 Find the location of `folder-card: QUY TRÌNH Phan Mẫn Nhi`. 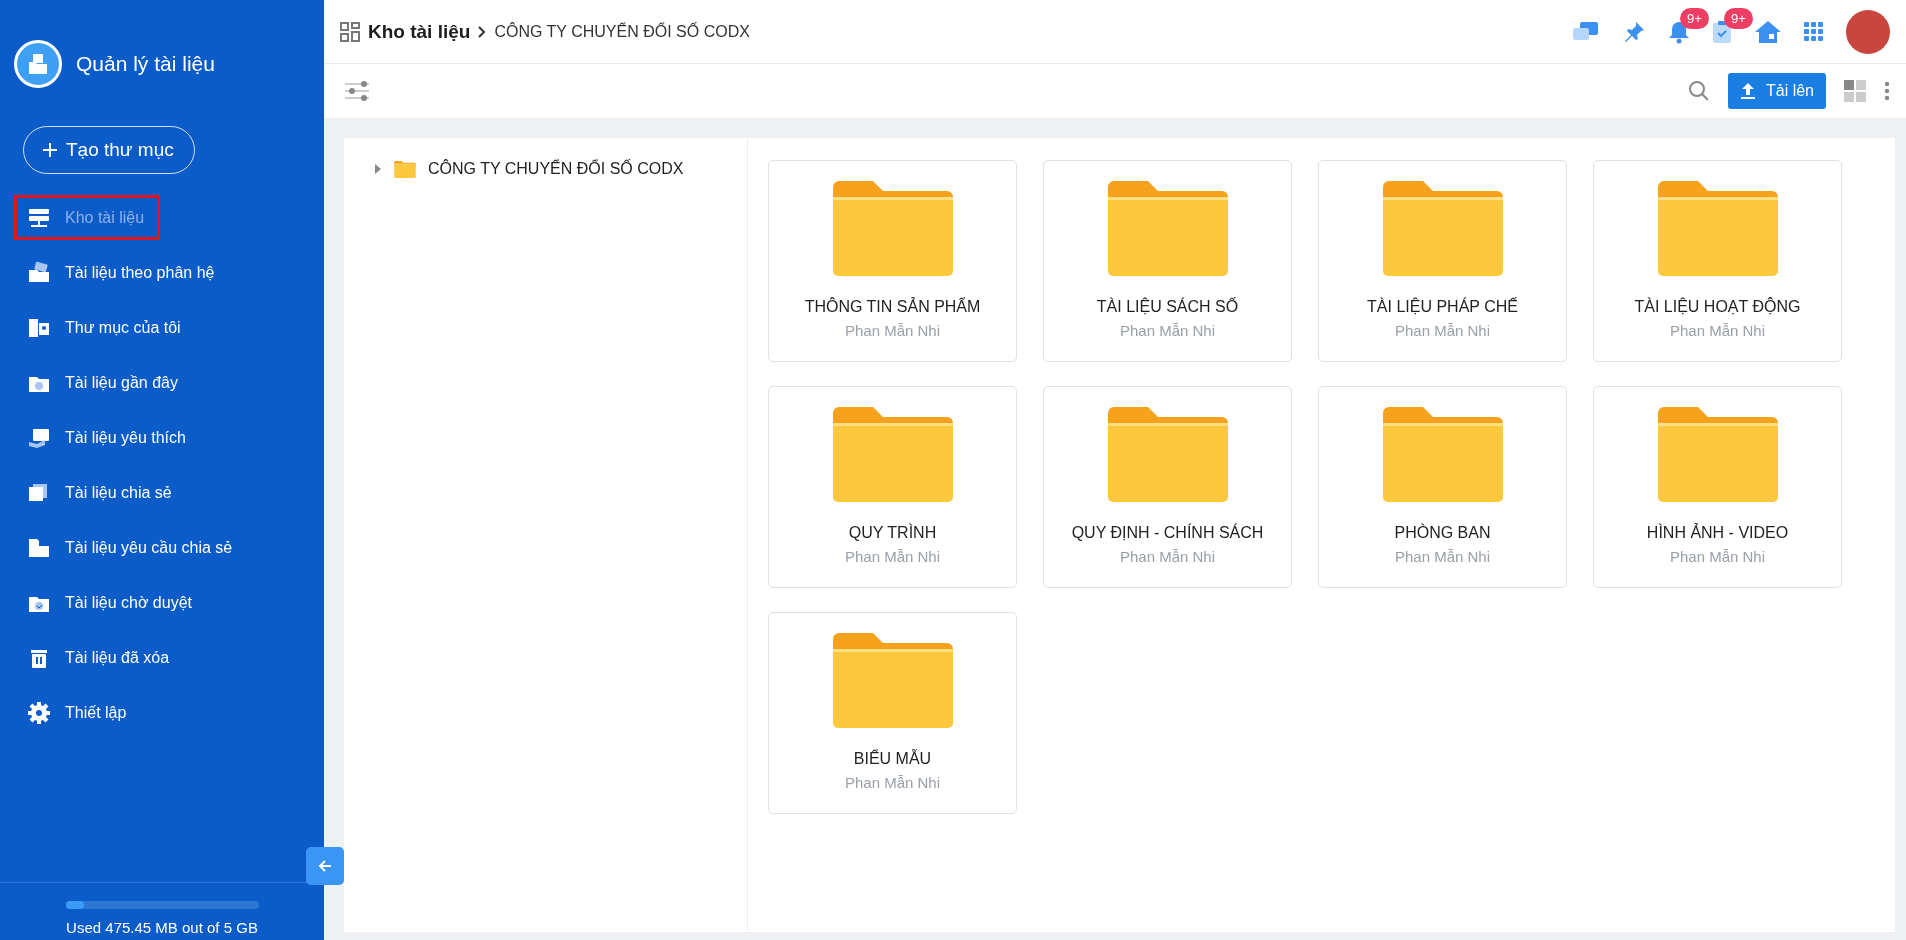

folder-card: QUY TRÌNH Phan Mẫn Nhi is located at coordinates (892, 487).